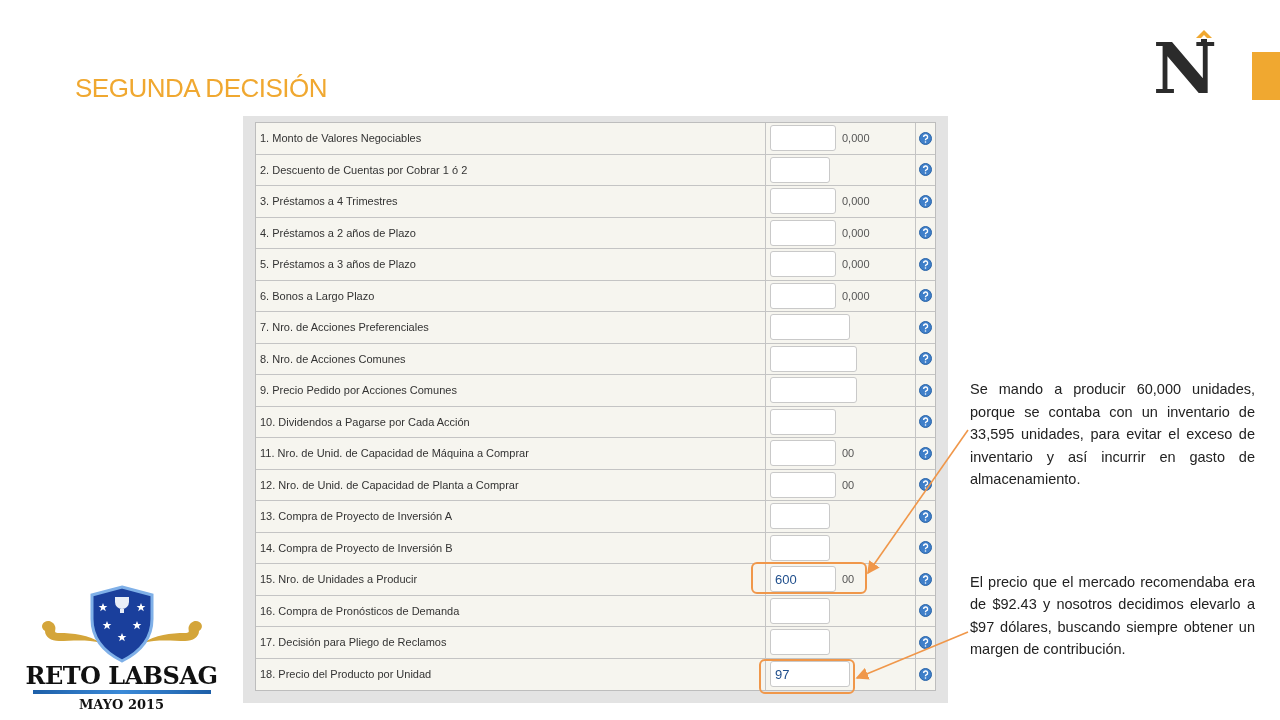  What do you see at coordinates (511, 327) in the screenshot?
I see `field-label: 7. Nro. de Acciones Preferenciales` at bounding box center [511, 327].